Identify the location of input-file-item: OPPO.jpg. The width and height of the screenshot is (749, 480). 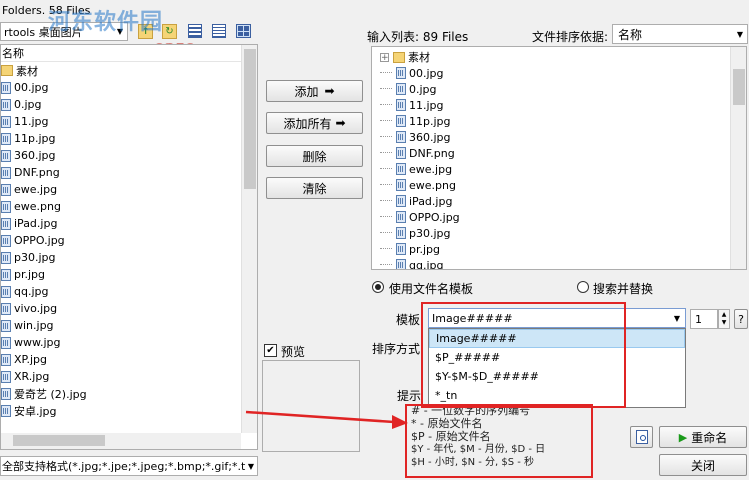
(559, 217).